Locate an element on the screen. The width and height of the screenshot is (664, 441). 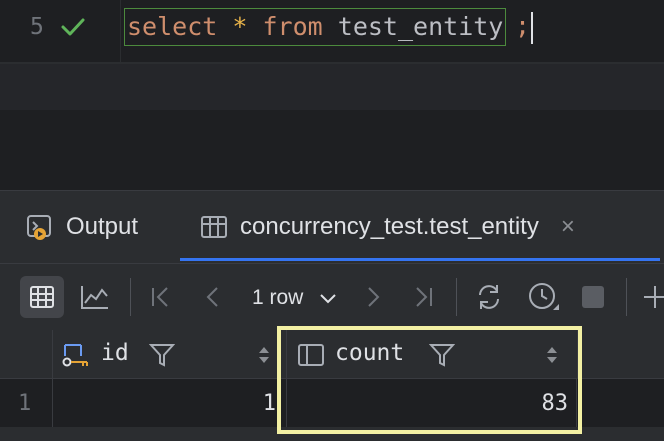
chevron-down-icon is located at coordinates (328, 299).